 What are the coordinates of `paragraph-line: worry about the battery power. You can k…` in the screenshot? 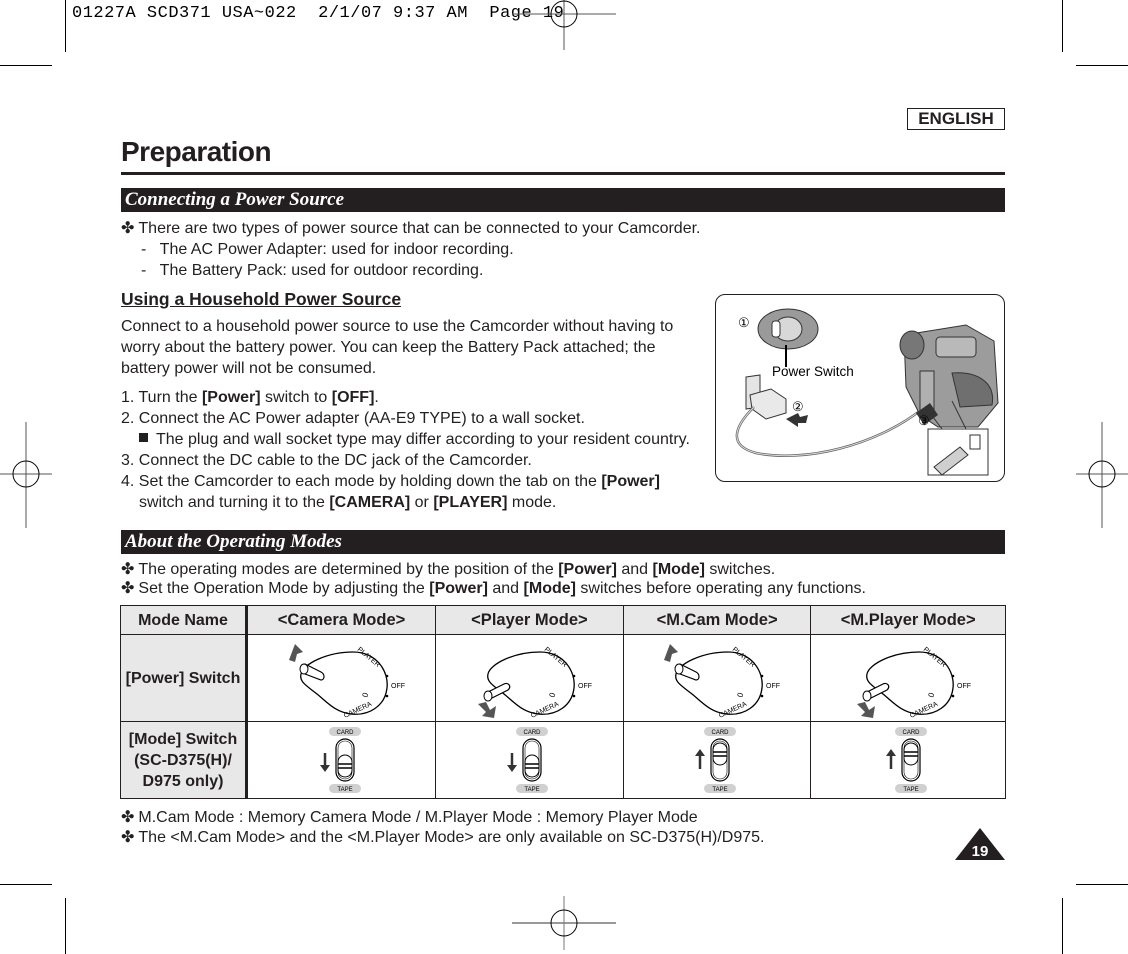 It's located at (388, 347).